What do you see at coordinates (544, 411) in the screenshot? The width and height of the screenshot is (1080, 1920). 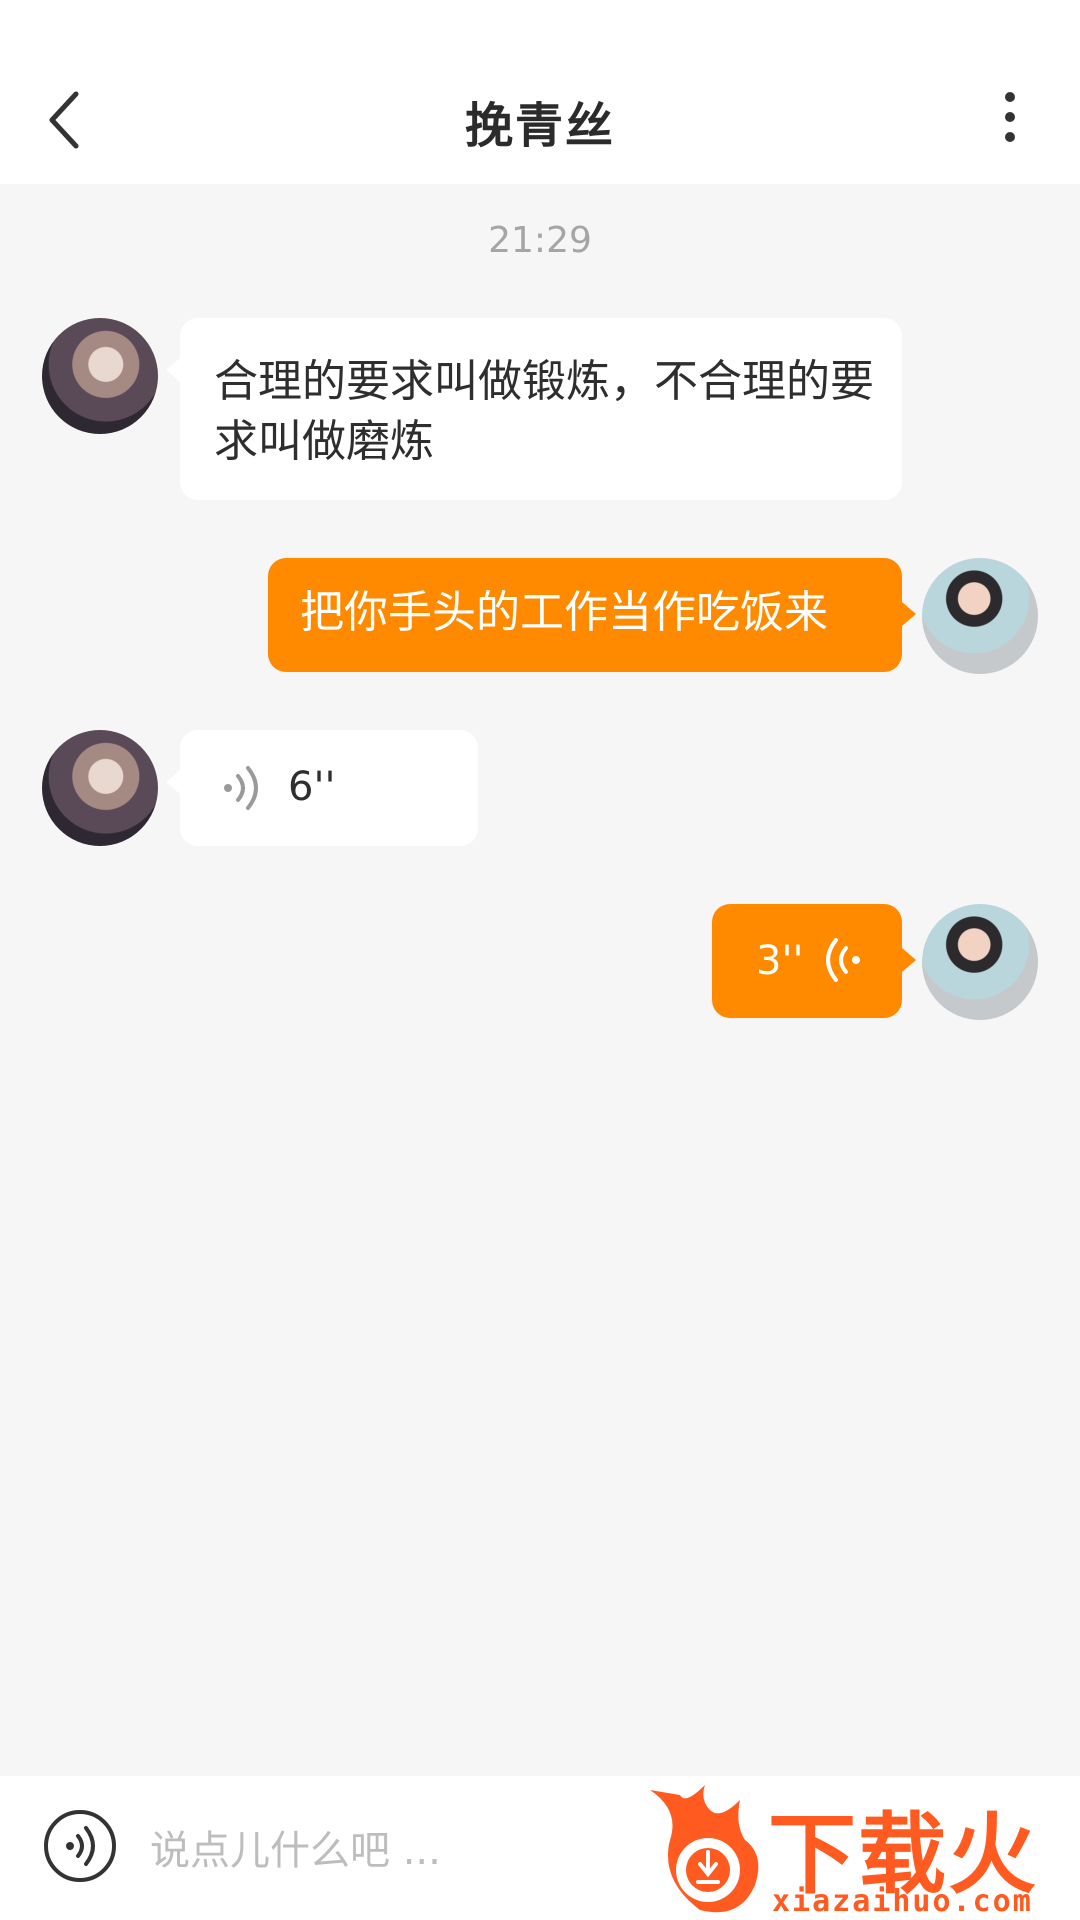 I see `message-text: 合理的要求叫做锻炼，不合理的要求叫做磨炼` at bounding box center [544, 411].